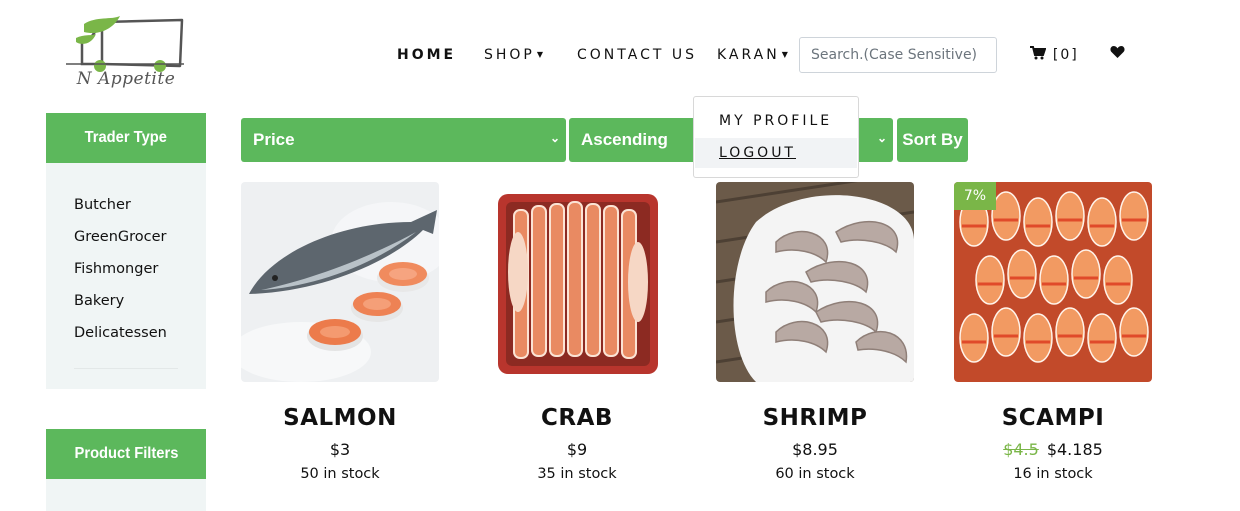  I want to click on product-card: SALMON $3 50 in stock, so click(340, 333).